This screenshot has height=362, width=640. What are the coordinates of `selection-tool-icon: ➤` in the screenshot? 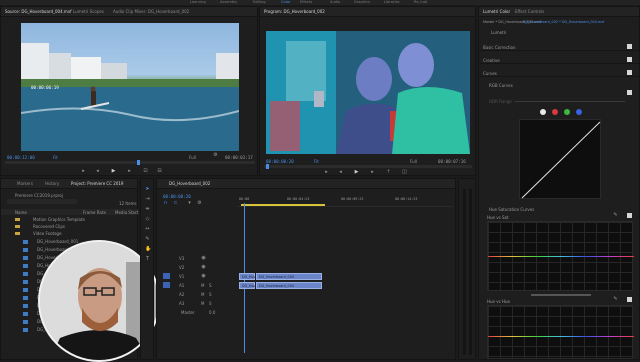 It's located at (147, 189).